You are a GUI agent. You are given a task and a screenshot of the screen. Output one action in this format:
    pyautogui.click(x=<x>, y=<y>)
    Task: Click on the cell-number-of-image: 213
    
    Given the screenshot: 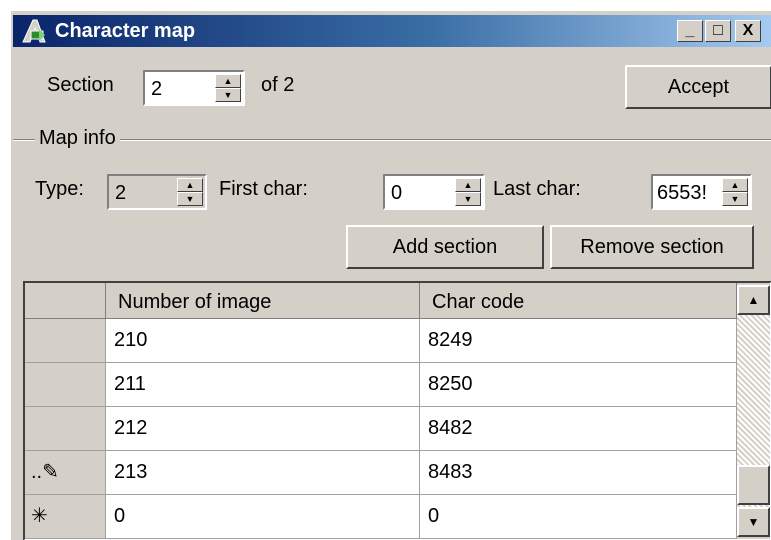 What is the action you would take?
    pyautogui.click(x=263, y=473)
    